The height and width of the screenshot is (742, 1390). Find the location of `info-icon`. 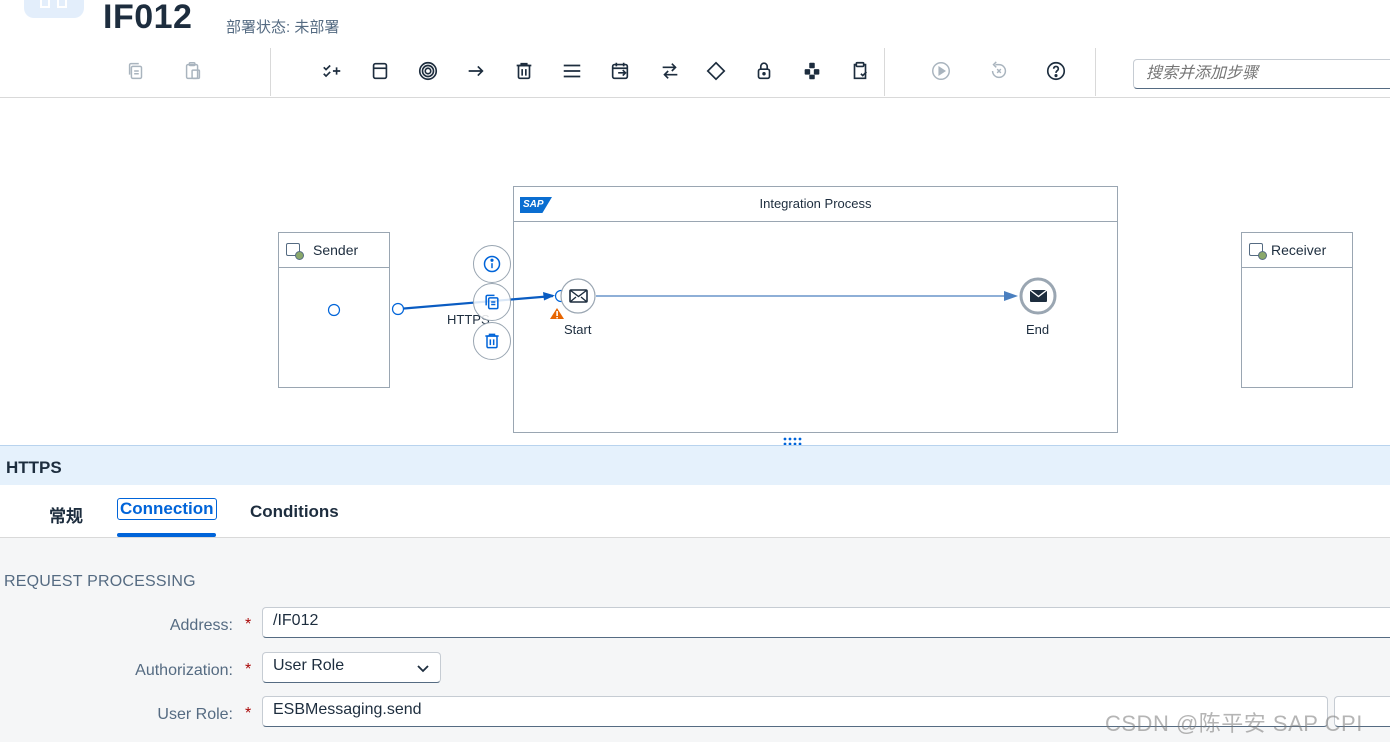

info-icon is located at coordinates (492, 264).